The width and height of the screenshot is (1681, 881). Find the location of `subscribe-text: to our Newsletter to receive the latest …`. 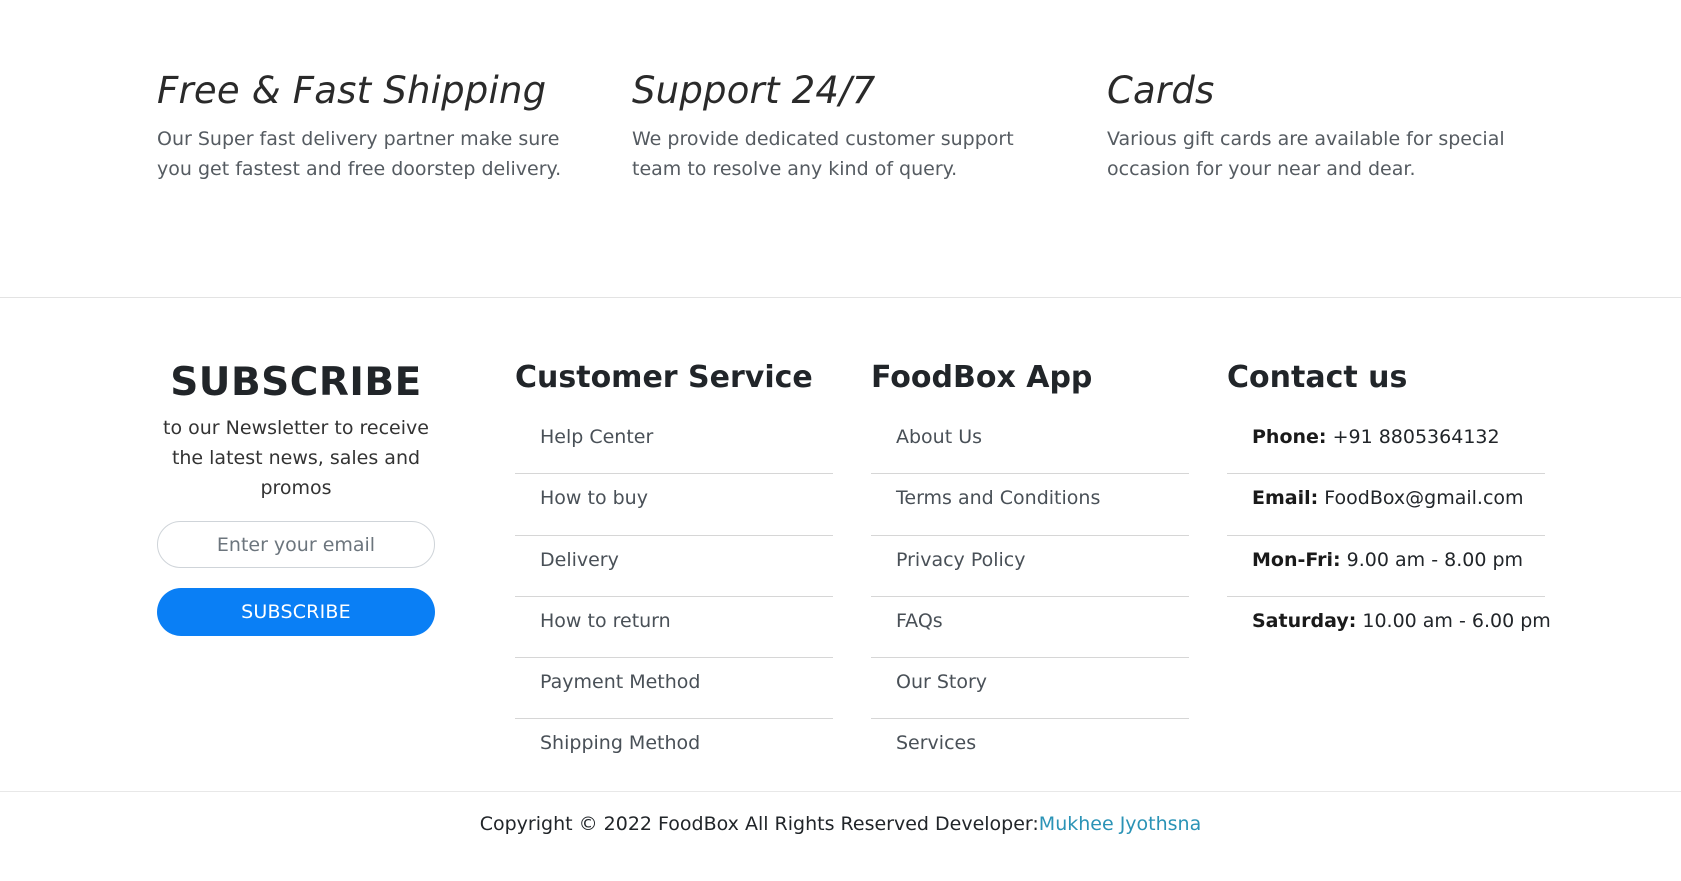

subscribe-text: to our Newsletter to receive the latest … is located at coordinates (296, 458).